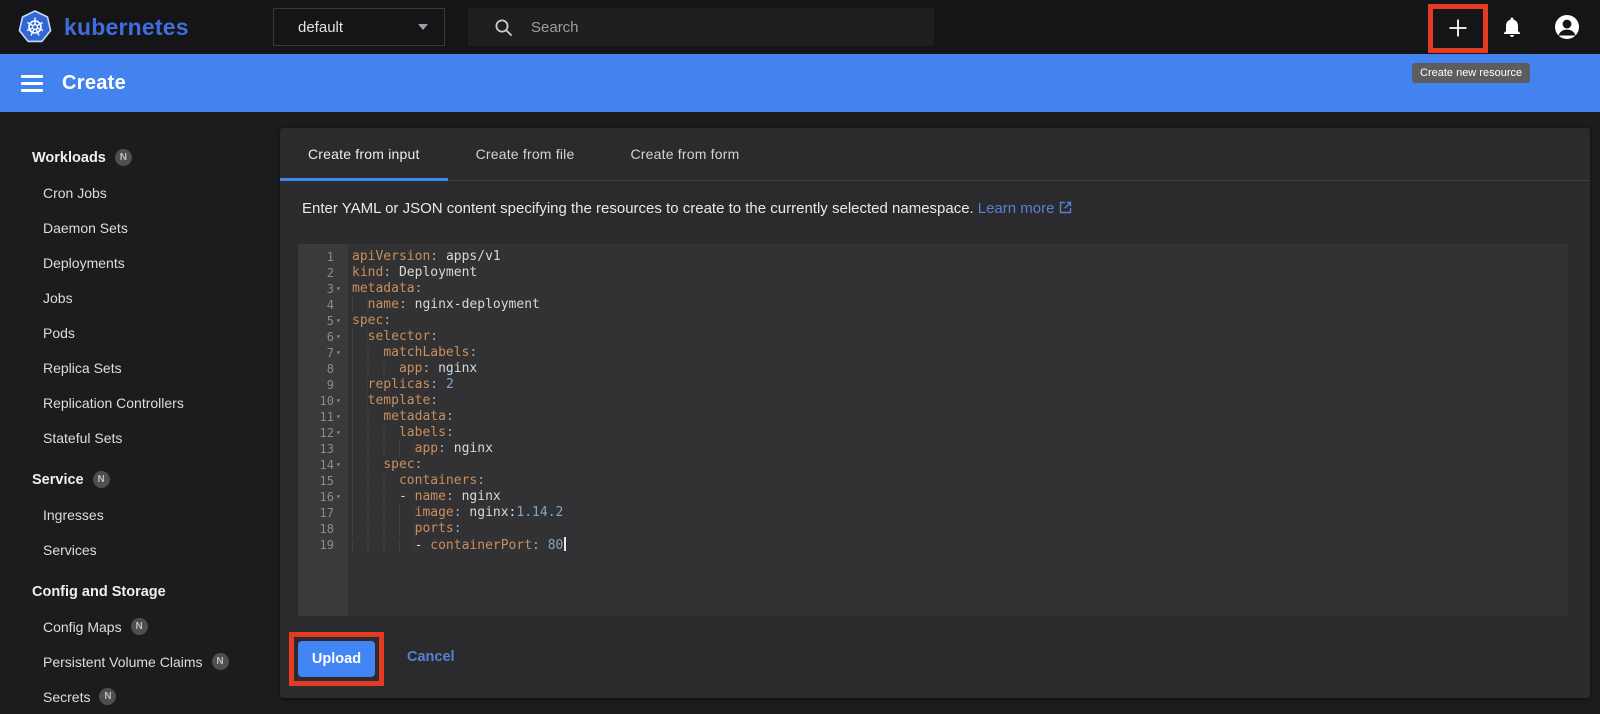 The width and height of the screenshot is (1600, 714). Describe the element at coordinates (330, 289) in the screenshot. I see `line-number: 3` at that location.